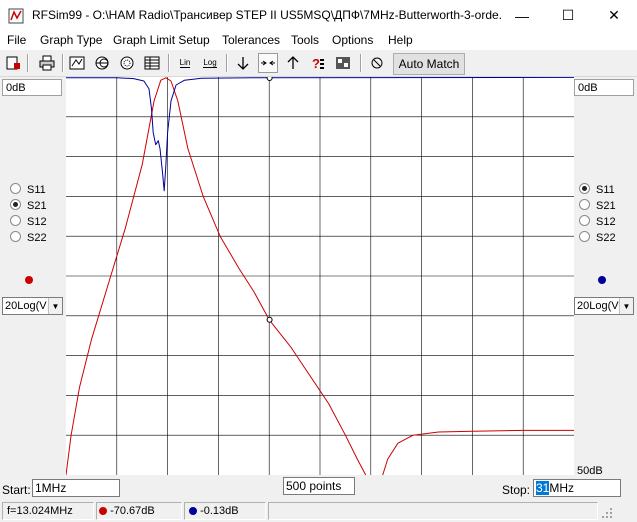  I want to click on refresh-icon, so click(377, 63).